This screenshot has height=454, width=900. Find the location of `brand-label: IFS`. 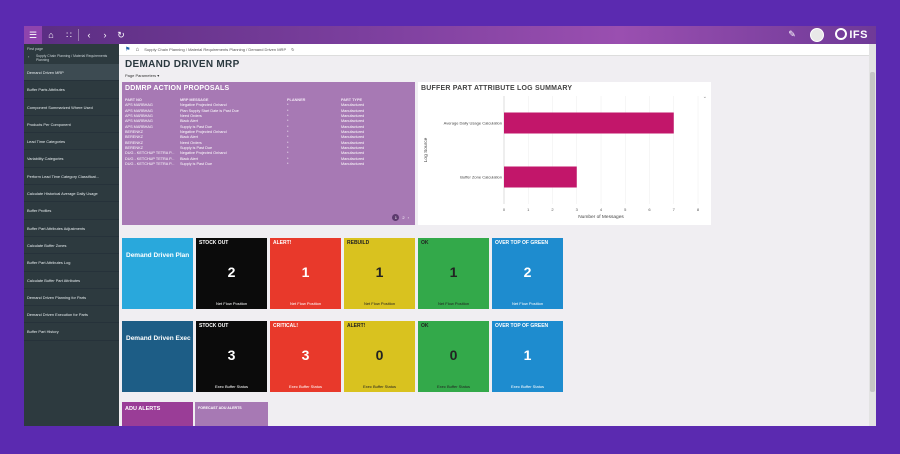

brand-label: IFS is located at coordinates (858, 35).